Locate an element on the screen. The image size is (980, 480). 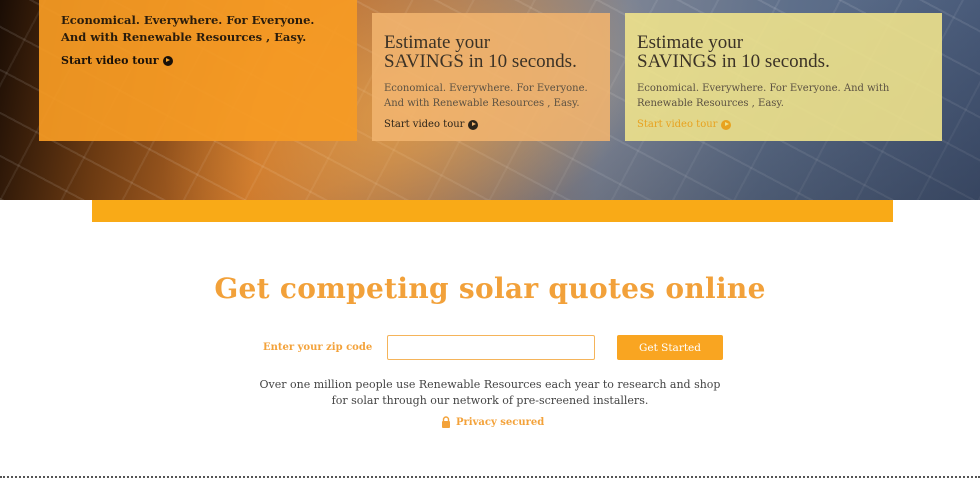
quotes-headline: Get competing solar quotes online is located at coordinates (490, 288).